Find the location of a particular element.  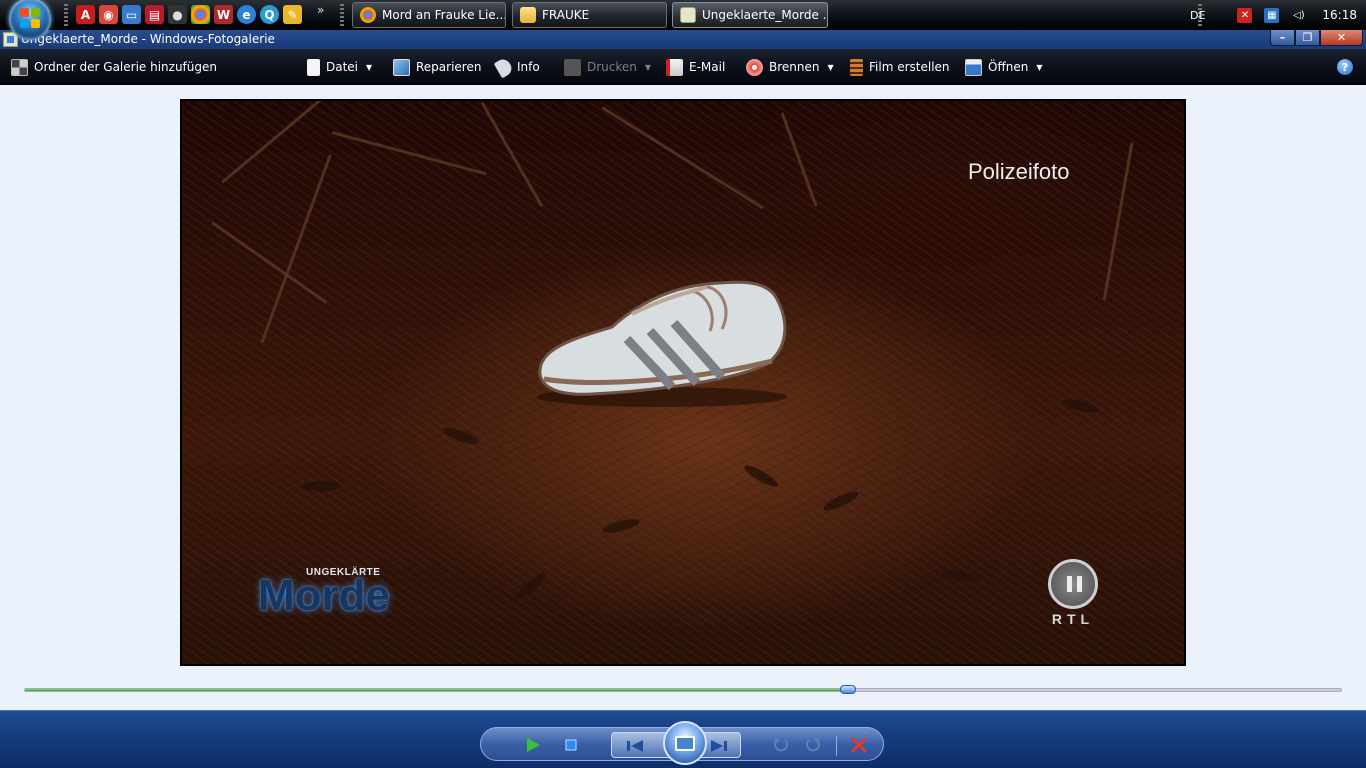

previous-button is located at coordinates (635, 746).